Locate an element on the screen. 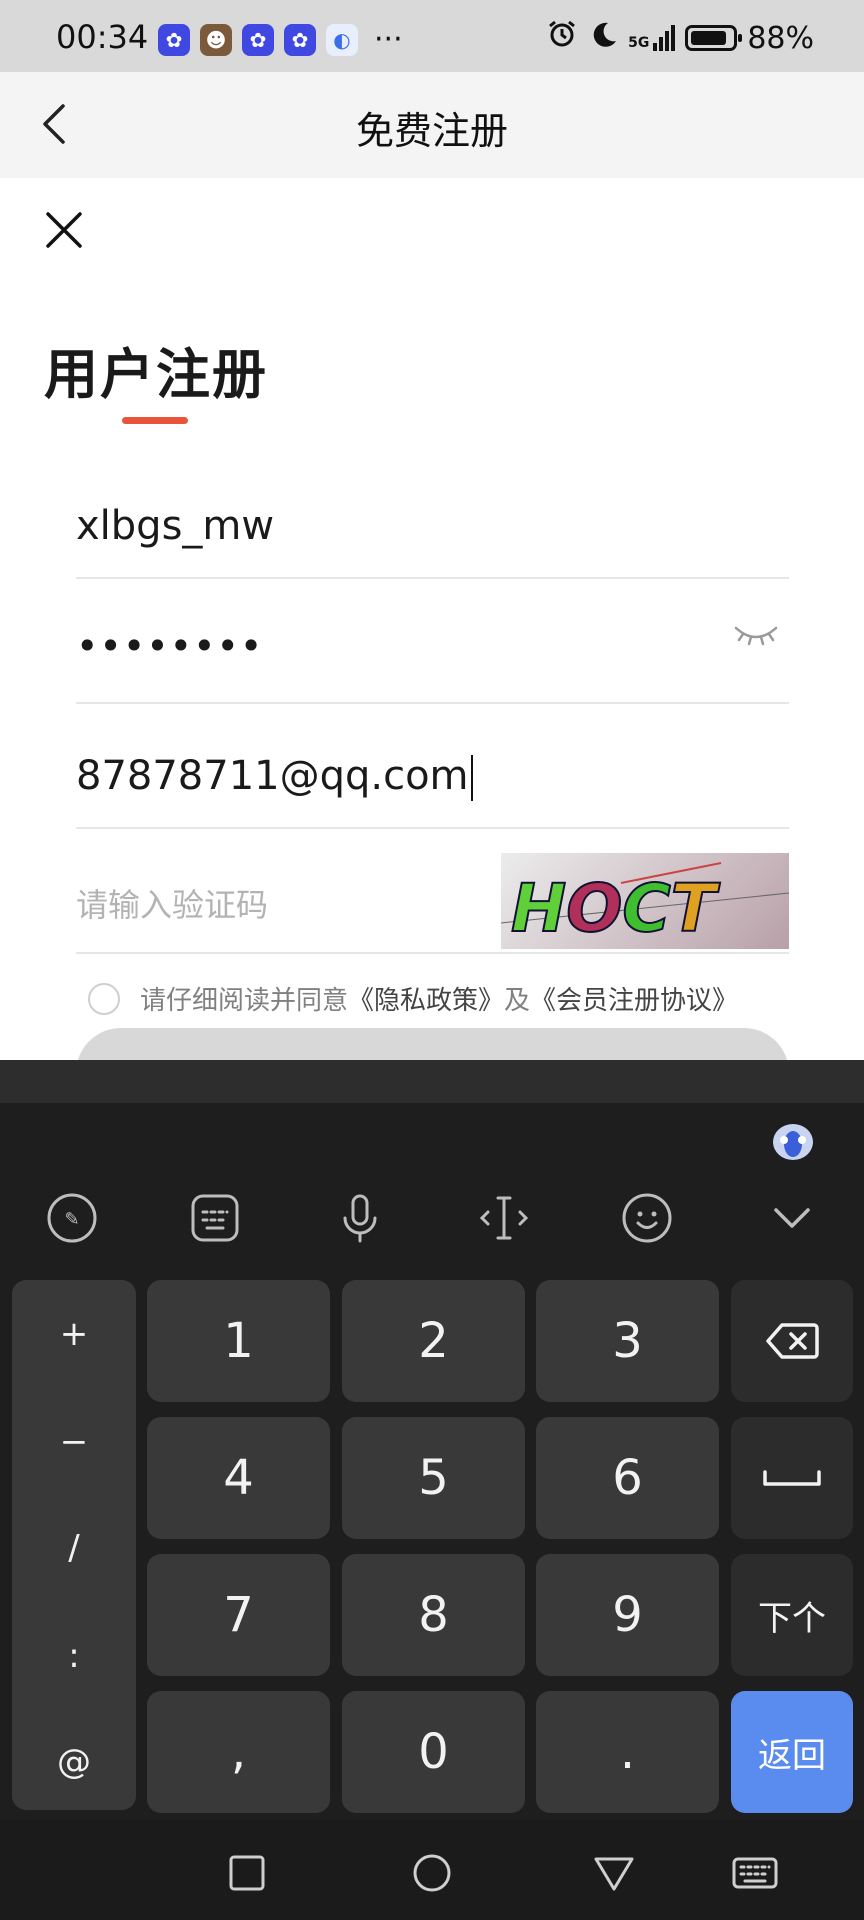  key-5: 5 is located at coordinates (433, 1478).